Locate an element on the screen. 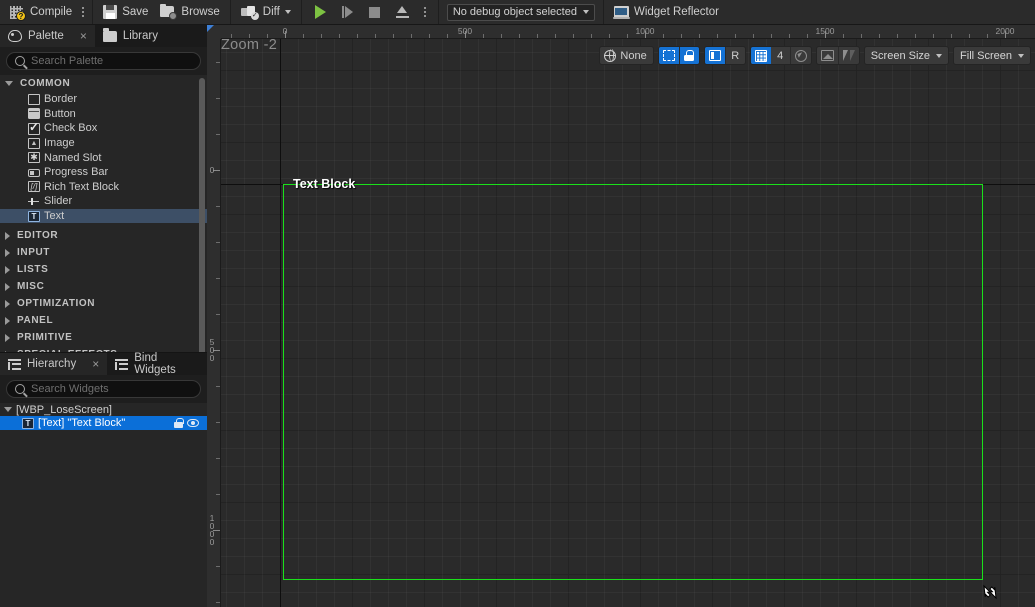  palette-item-text: T Text is located at coordinates (103, 216).